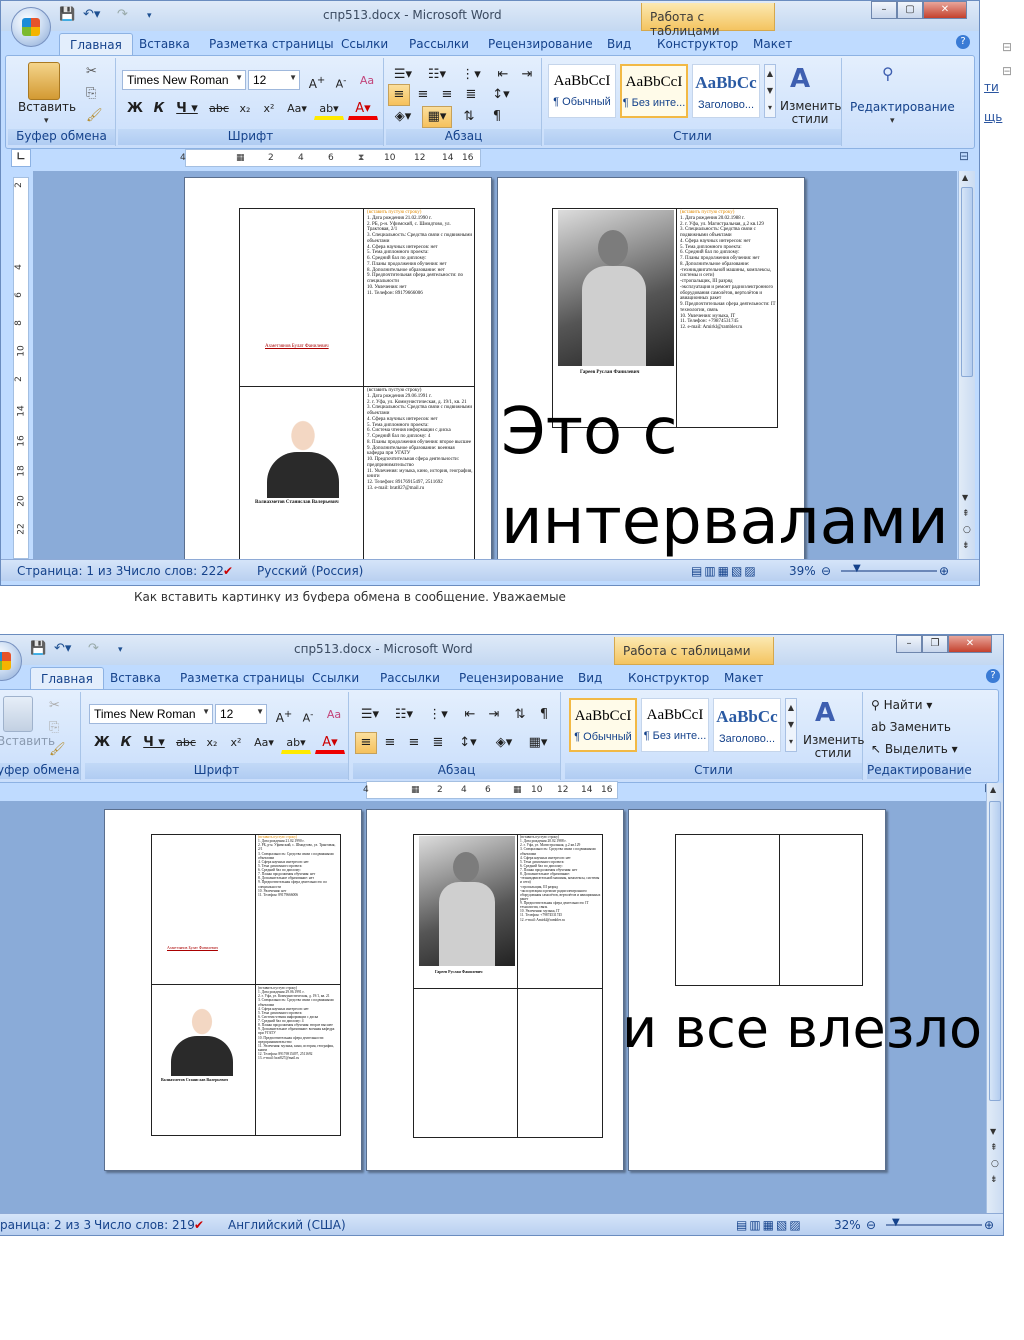 The image size is (1024, 1340). I want to click on tab-table-layout: Макет, so click(743, 678).